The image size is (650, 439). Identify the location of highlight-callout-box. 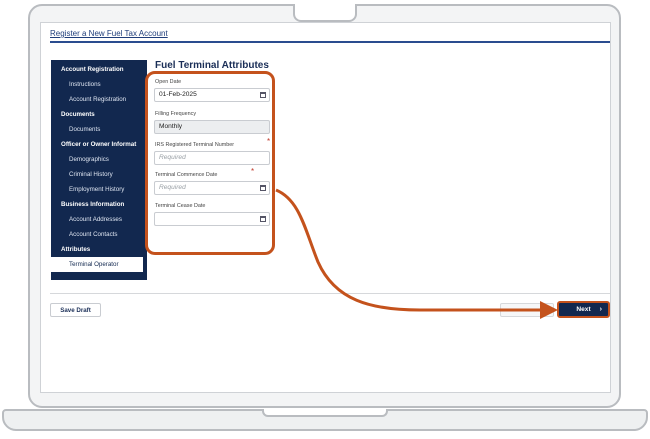
(210, 163).